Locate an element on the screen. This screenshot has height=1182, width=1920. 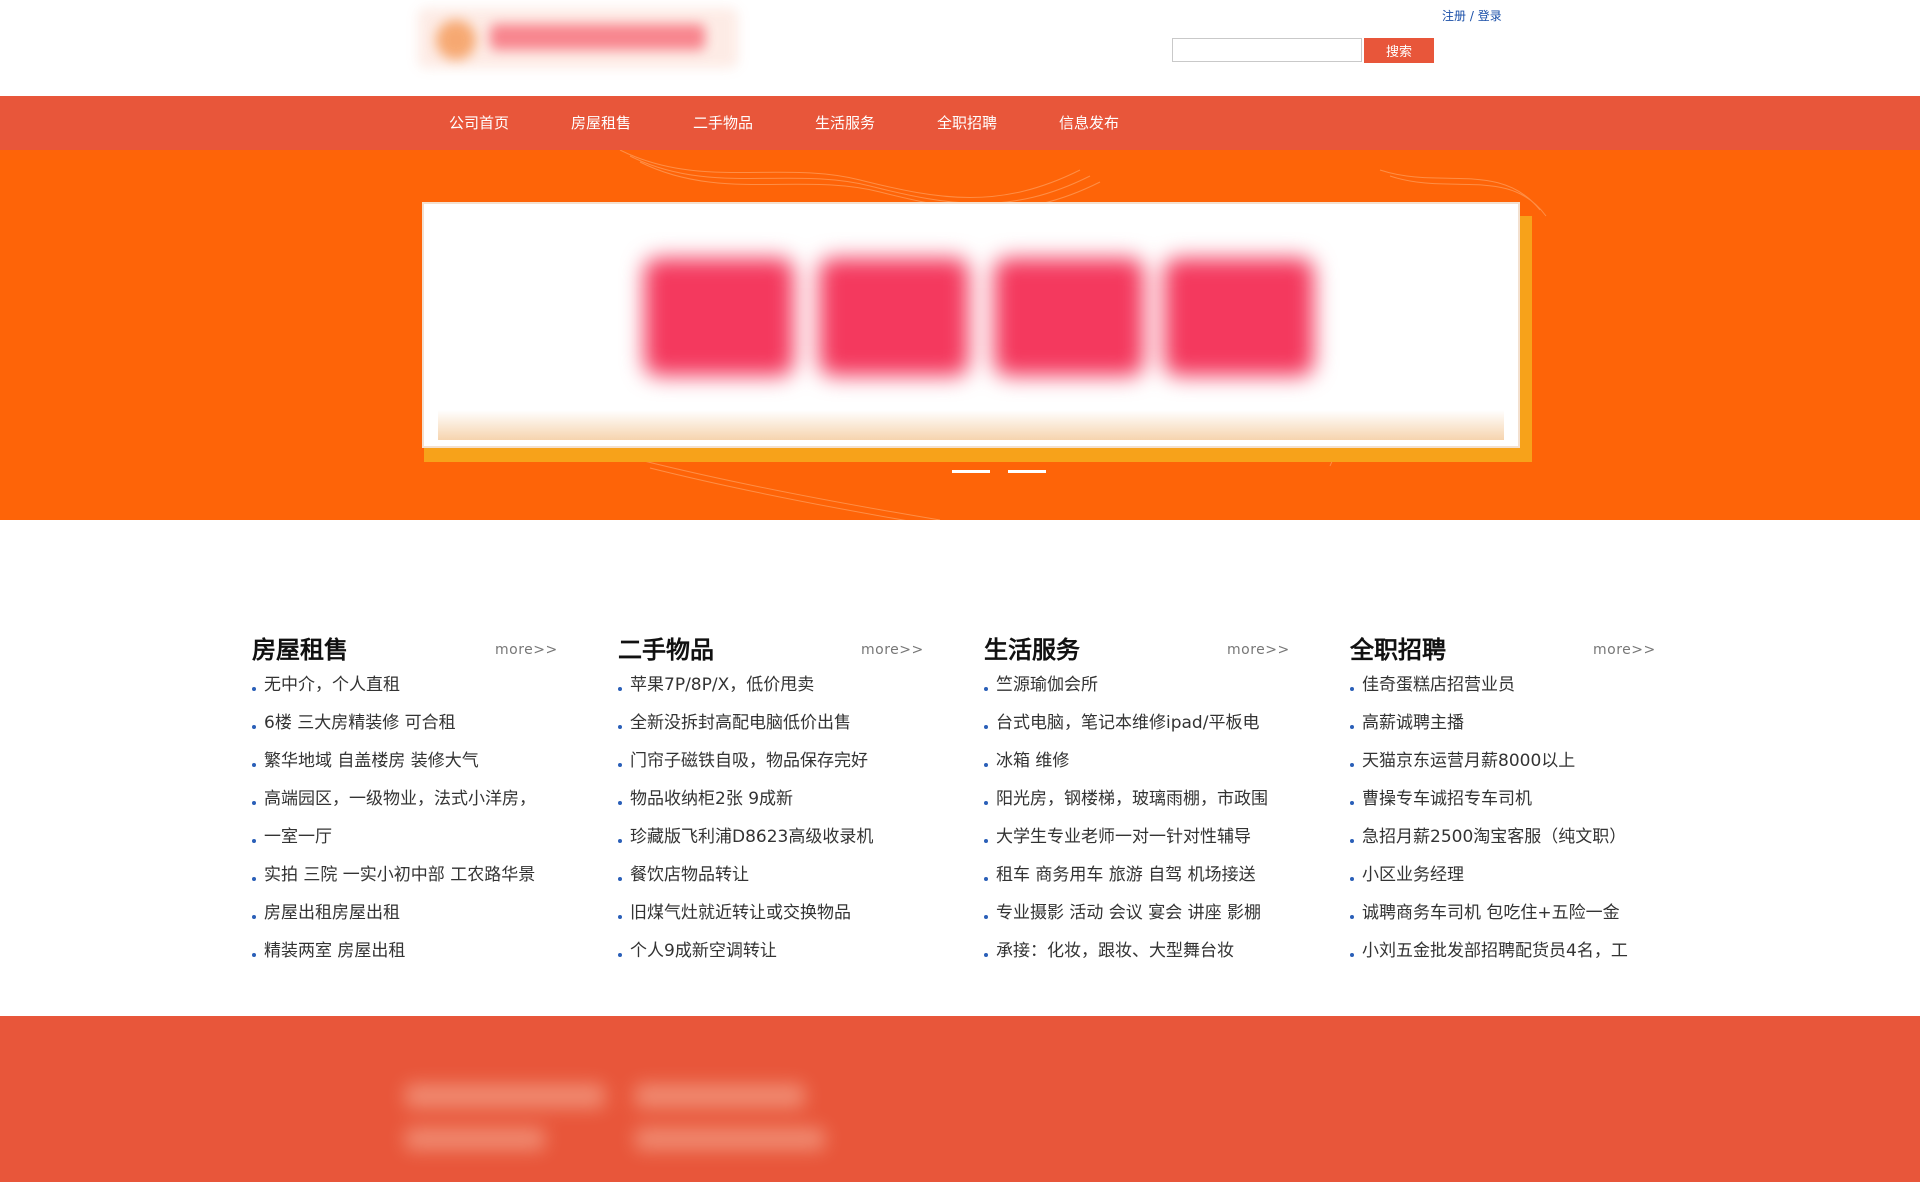
list-item: 旧煤气灶就近转让或交换物品 is located at coordinates (771, 913).